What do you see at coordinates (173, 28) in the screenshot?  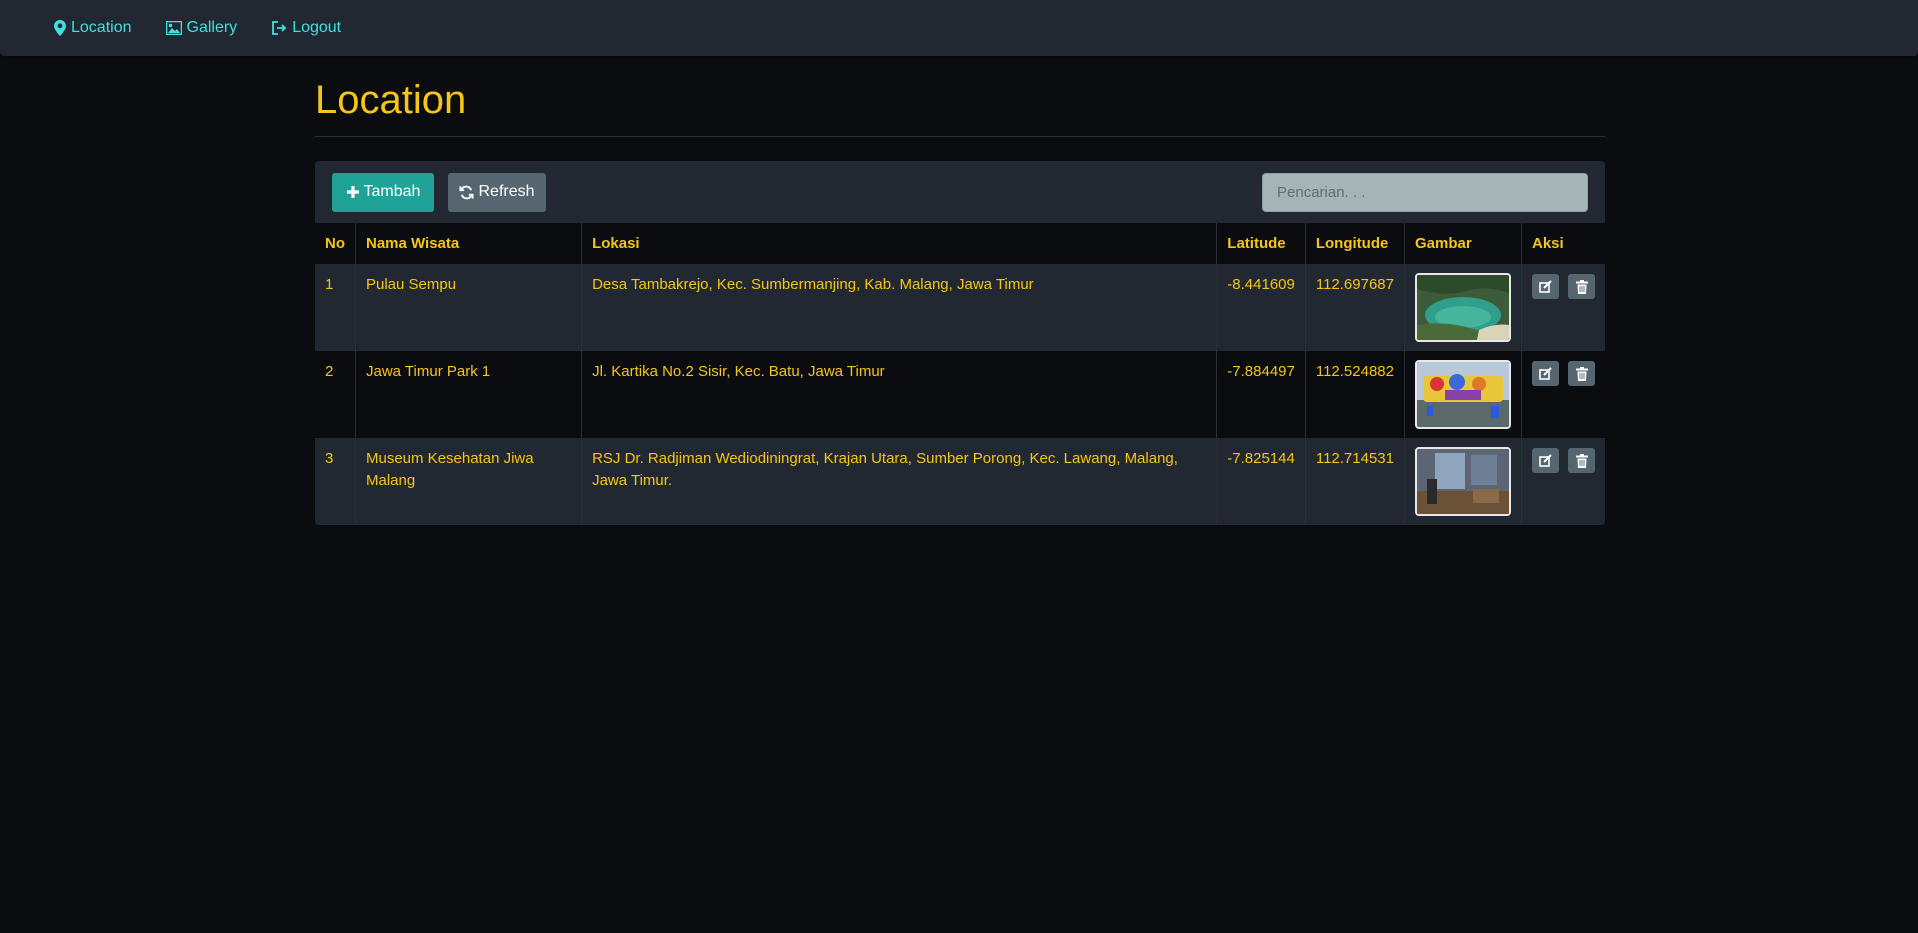 I see `image-icon` at bounding box center [173, 28].